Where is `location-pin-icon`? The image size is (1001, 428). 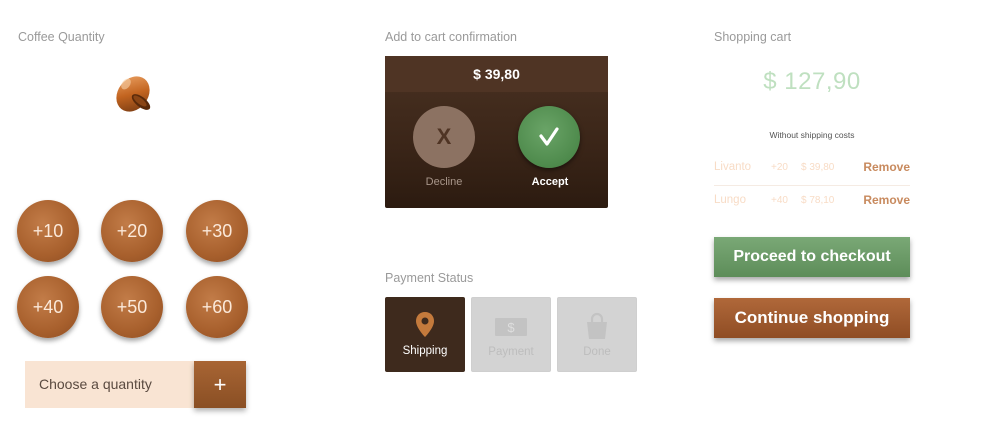 location-pin-icon is located at coordinates (425, 324).